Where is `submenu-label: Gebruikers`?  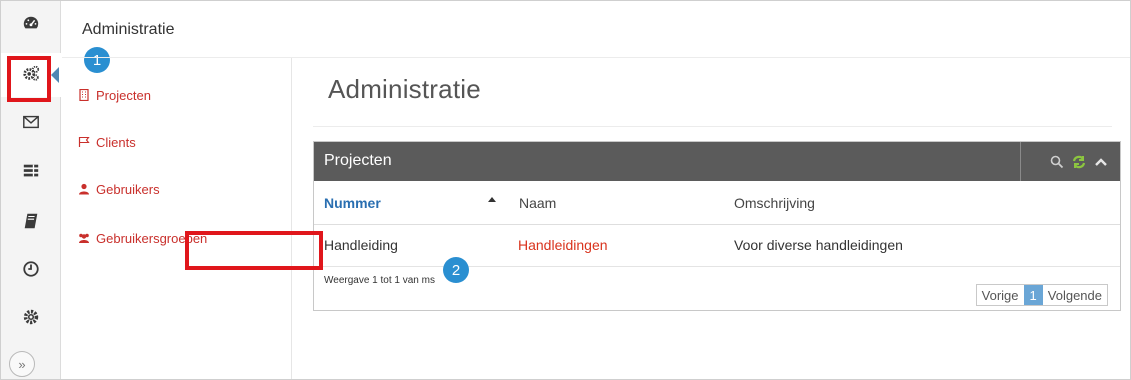 submenu-label: Gebruikers is located at coordinates (128, 189).